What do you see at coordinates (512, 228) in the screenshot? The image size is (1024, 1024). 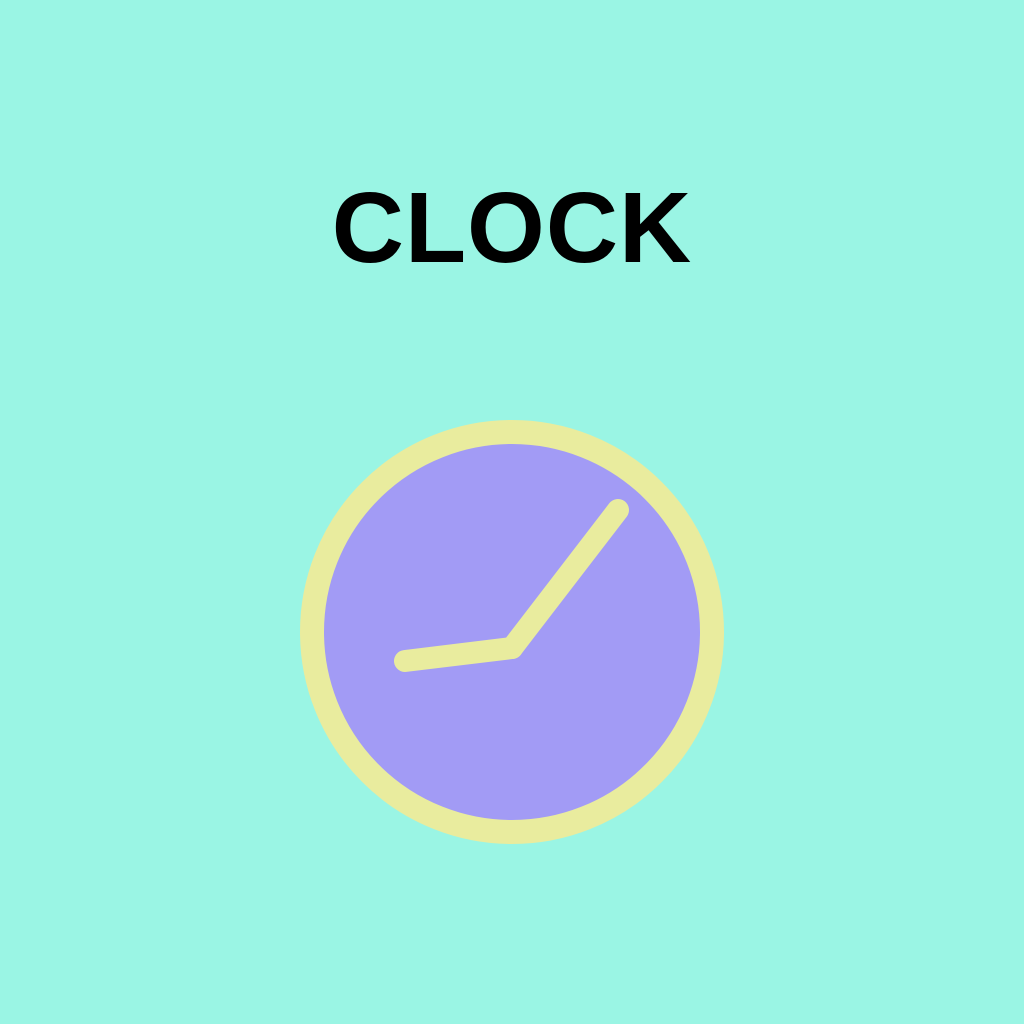 I see `page-title: CLOCK` at bounding box center [512, 228].